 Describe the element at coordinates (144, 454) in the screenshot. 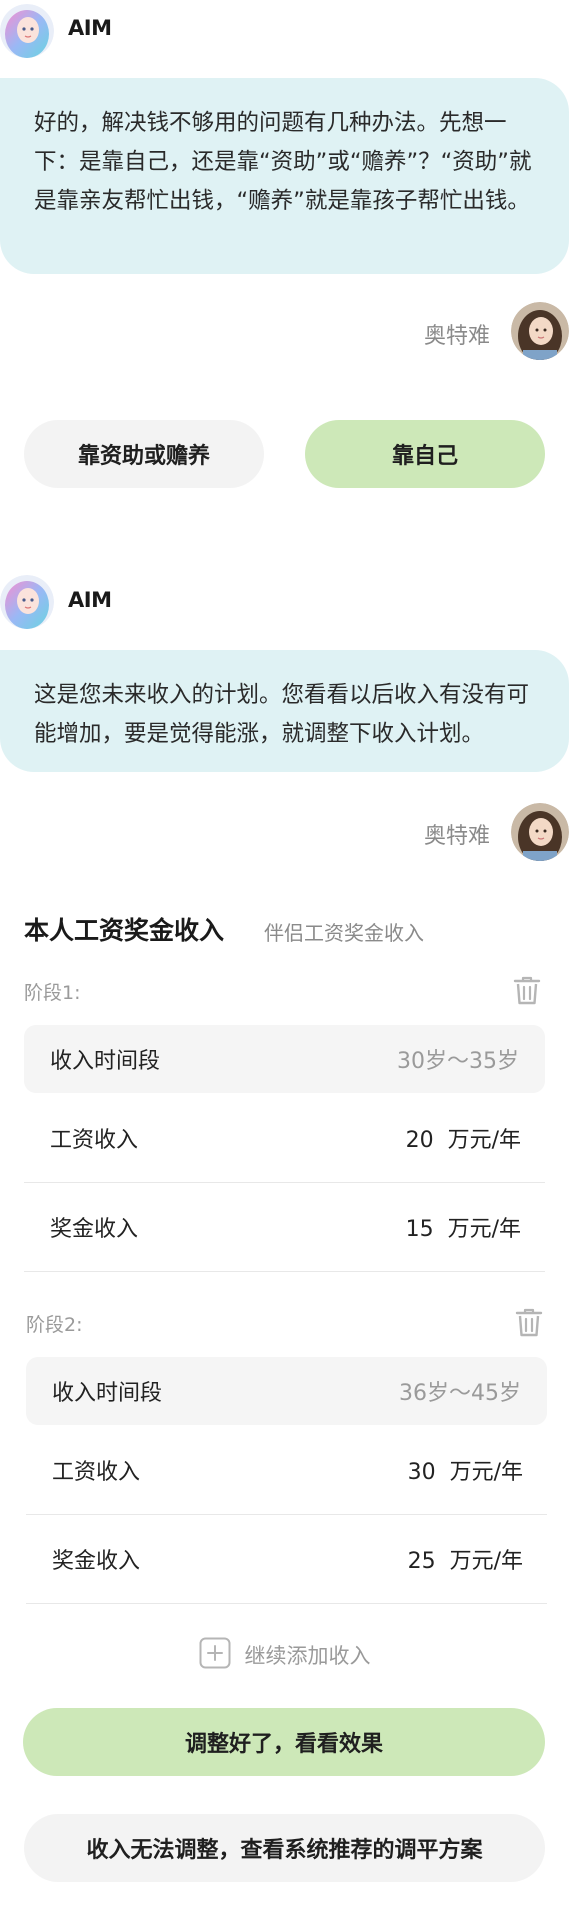

I see `support-option-button: 靠资助或赡养` at that location.